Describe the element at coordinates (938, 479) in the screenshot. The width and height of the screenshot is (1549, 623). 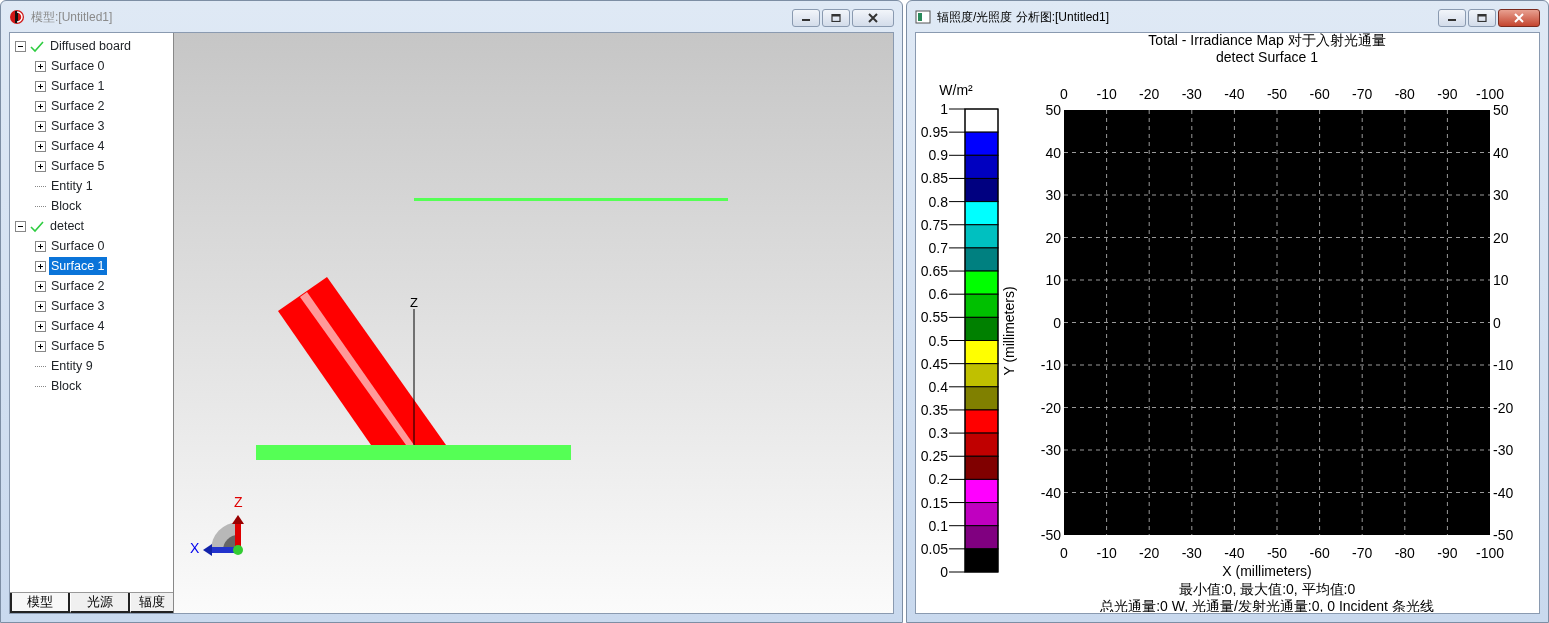
I see `scale-label: 0.2` at that location.